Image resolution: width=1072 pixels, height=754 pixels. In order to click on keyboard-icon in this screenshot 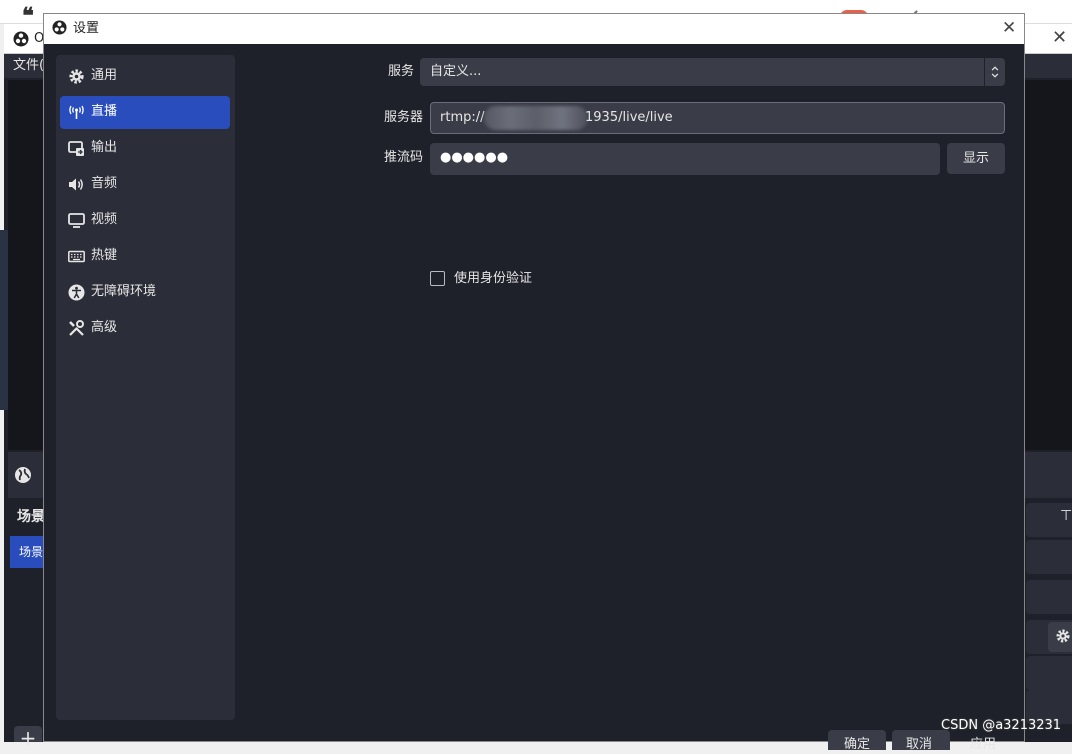, I will do `click(76, 256)`.